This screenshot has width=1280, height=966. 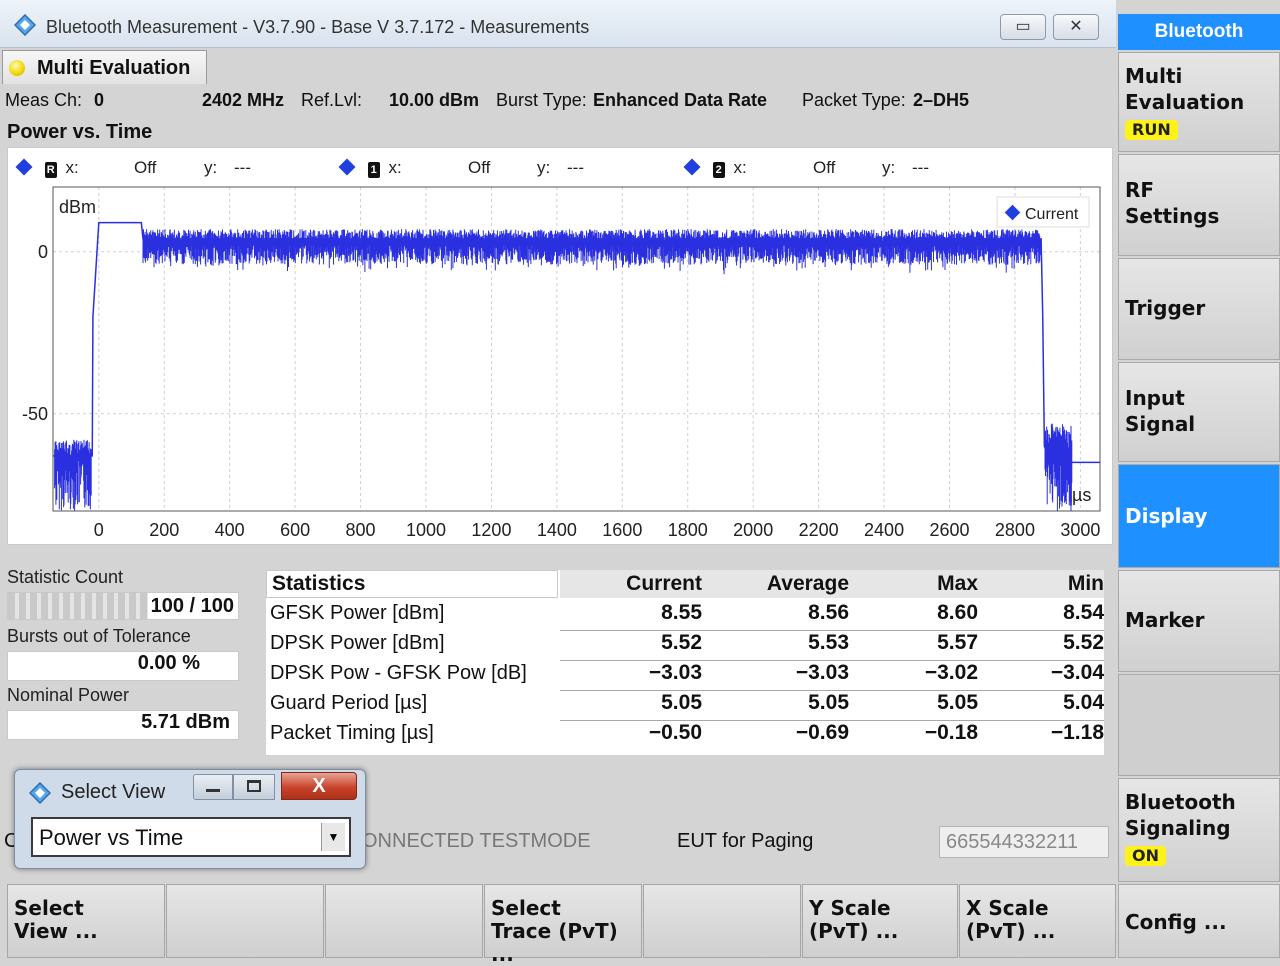 What do you see at coordinates (213, 787) in the screenshot?
I see `dialog-minimize-button` at bounding box center [213, 787].